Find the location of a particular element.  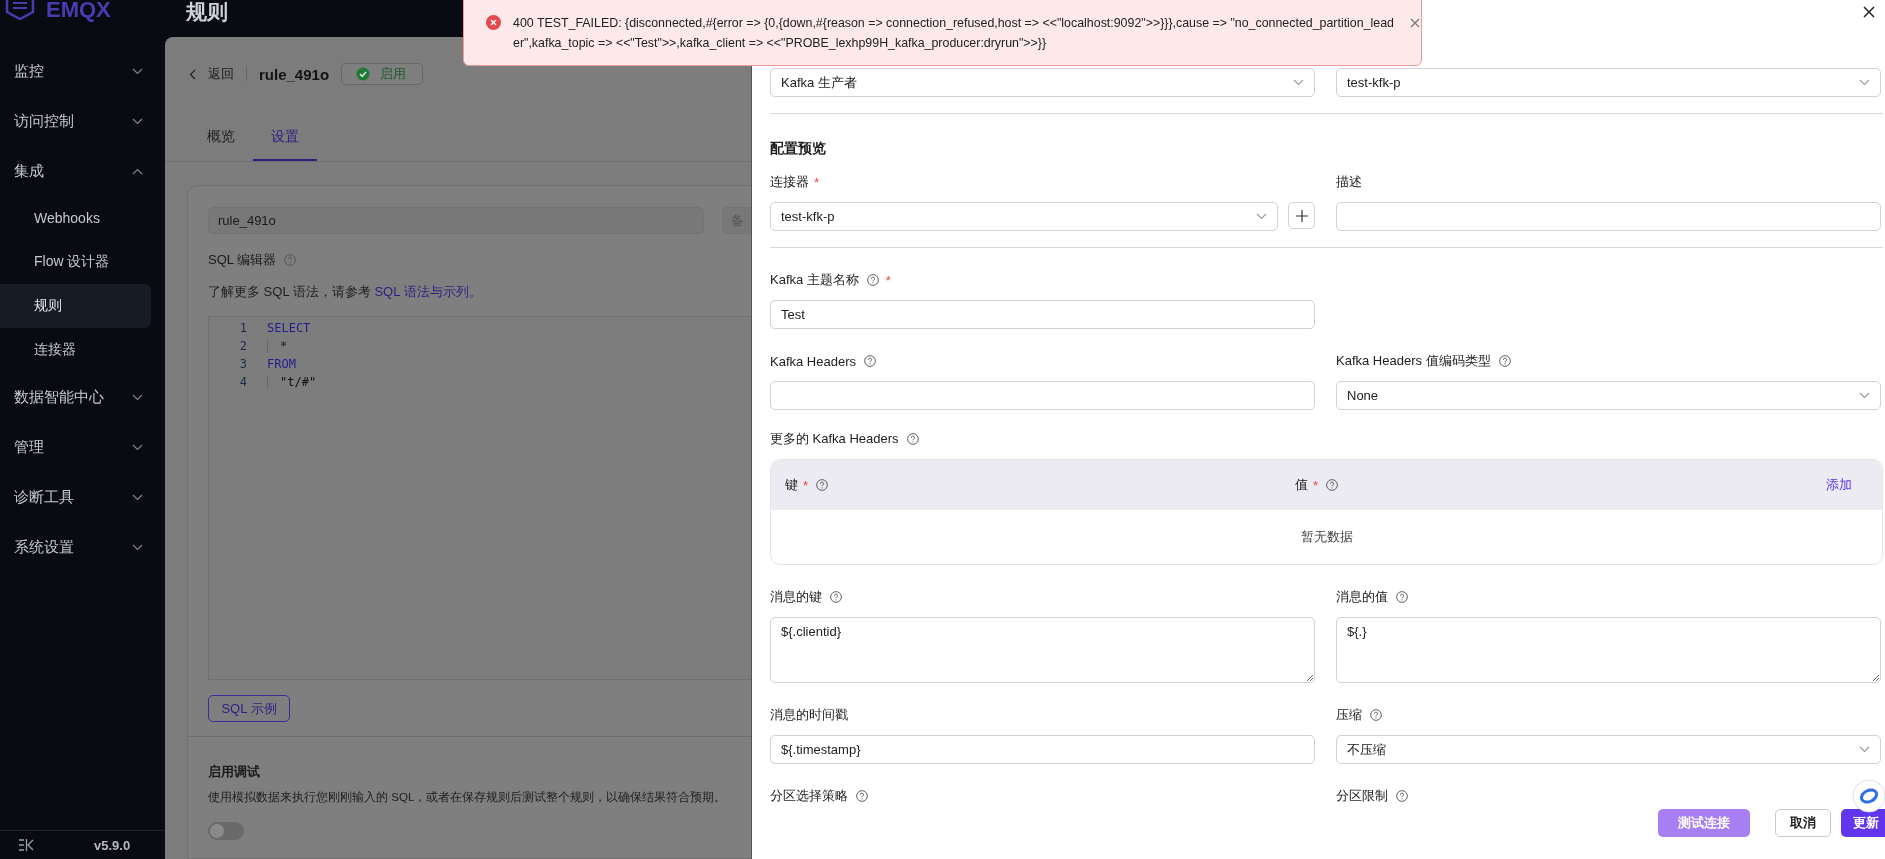

input-field: ${.timestamp} is located at coordinates (1042, 749).